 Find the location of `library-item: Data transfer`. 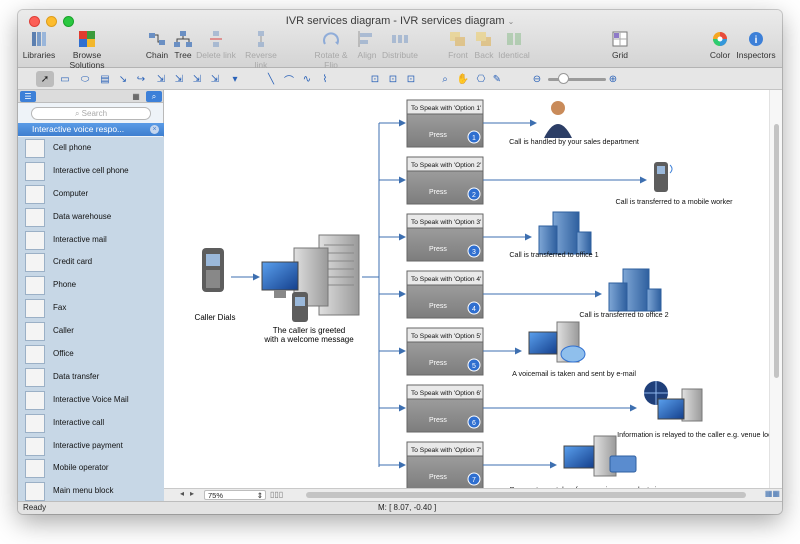

library-item: Data transfer is located at coordinates (91, 377).